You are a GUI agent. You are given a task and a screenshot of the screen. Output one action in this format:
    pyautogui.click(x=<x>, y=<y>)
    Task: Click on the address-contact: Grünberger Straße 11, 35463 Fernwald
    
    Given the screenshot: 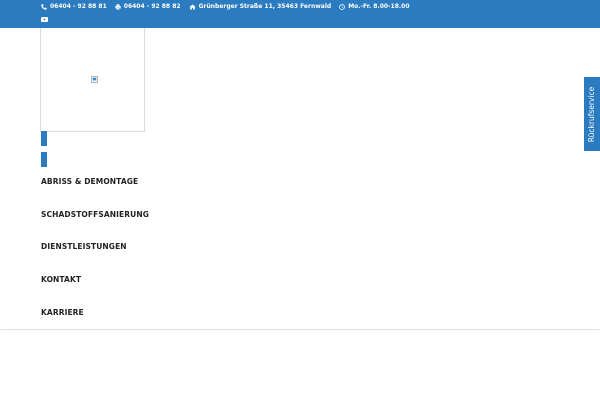 What is the action you would take?
    pyautogui.click(x=260, y=6)
    